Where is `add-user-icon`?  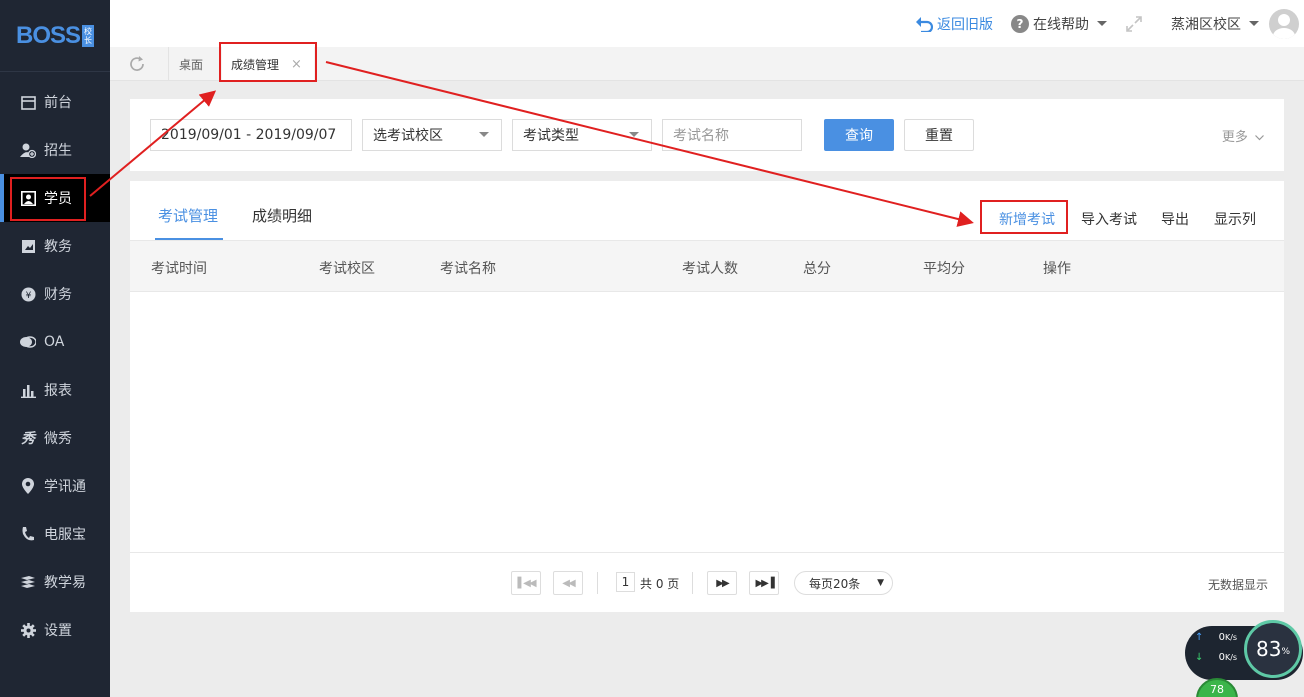
add-user-icon is located at coordinates (28, 150).